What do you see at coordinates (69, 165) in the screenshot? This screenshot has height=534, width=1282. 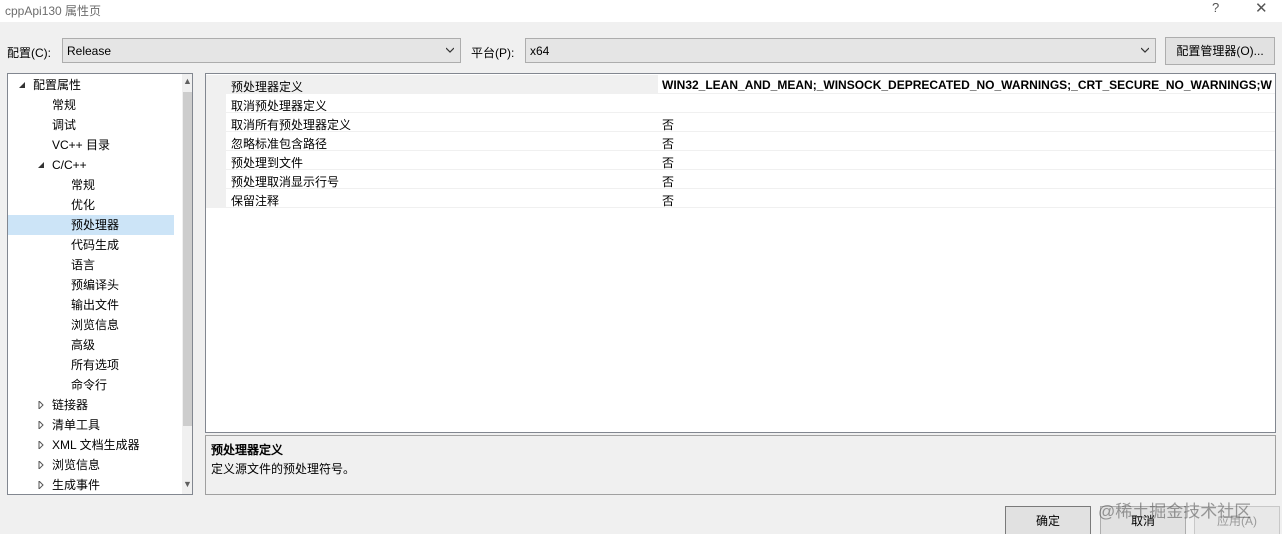 I see `tree-item-label: C/C++` at bounding box center [69, 165].